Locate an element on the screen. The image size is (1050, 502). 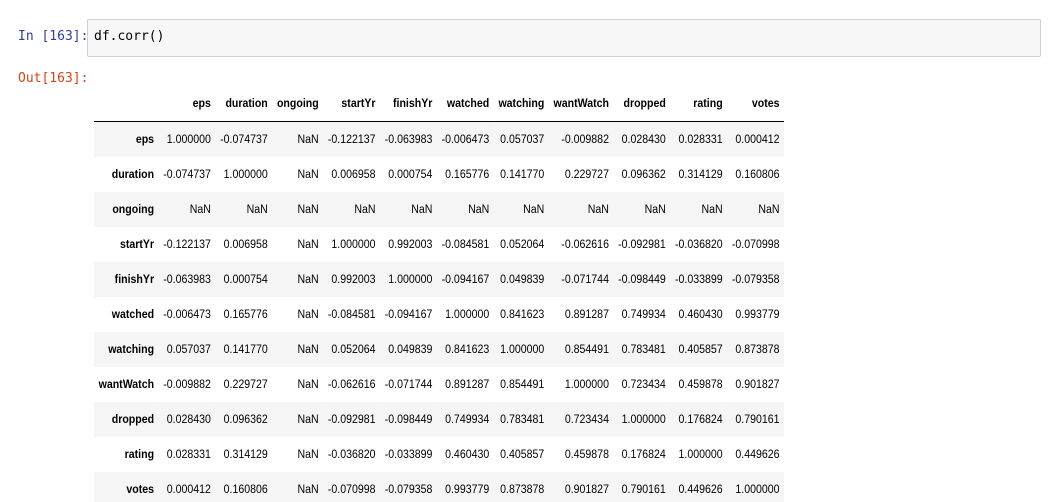
row-label: duration is located at coordinates (133, 174).